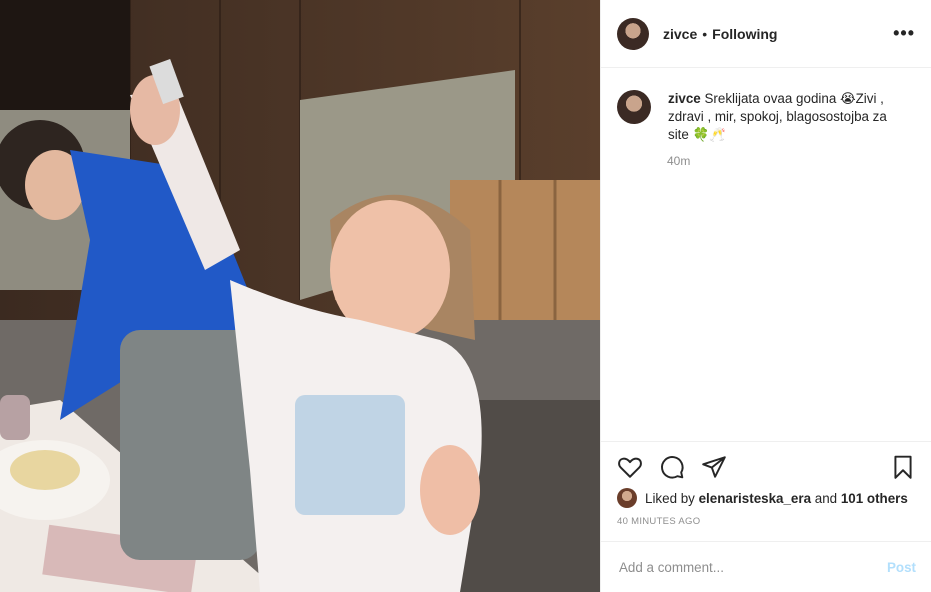 The image size is (931, 592). Describe the element at coordinates (766, 521) in the screenshot. I see `post-timestamp: 40 MINUTES AGO` at that location.